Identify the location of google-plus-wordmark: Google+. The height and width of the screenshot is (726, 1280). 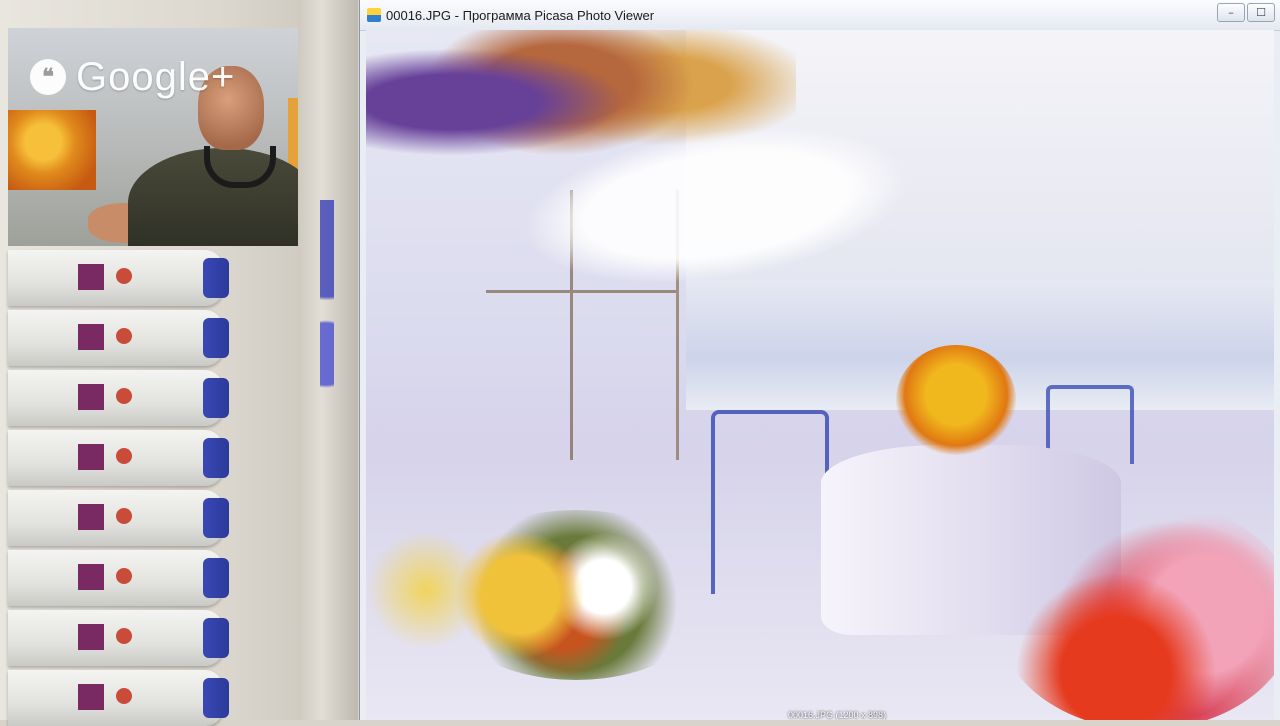
(156, 76).